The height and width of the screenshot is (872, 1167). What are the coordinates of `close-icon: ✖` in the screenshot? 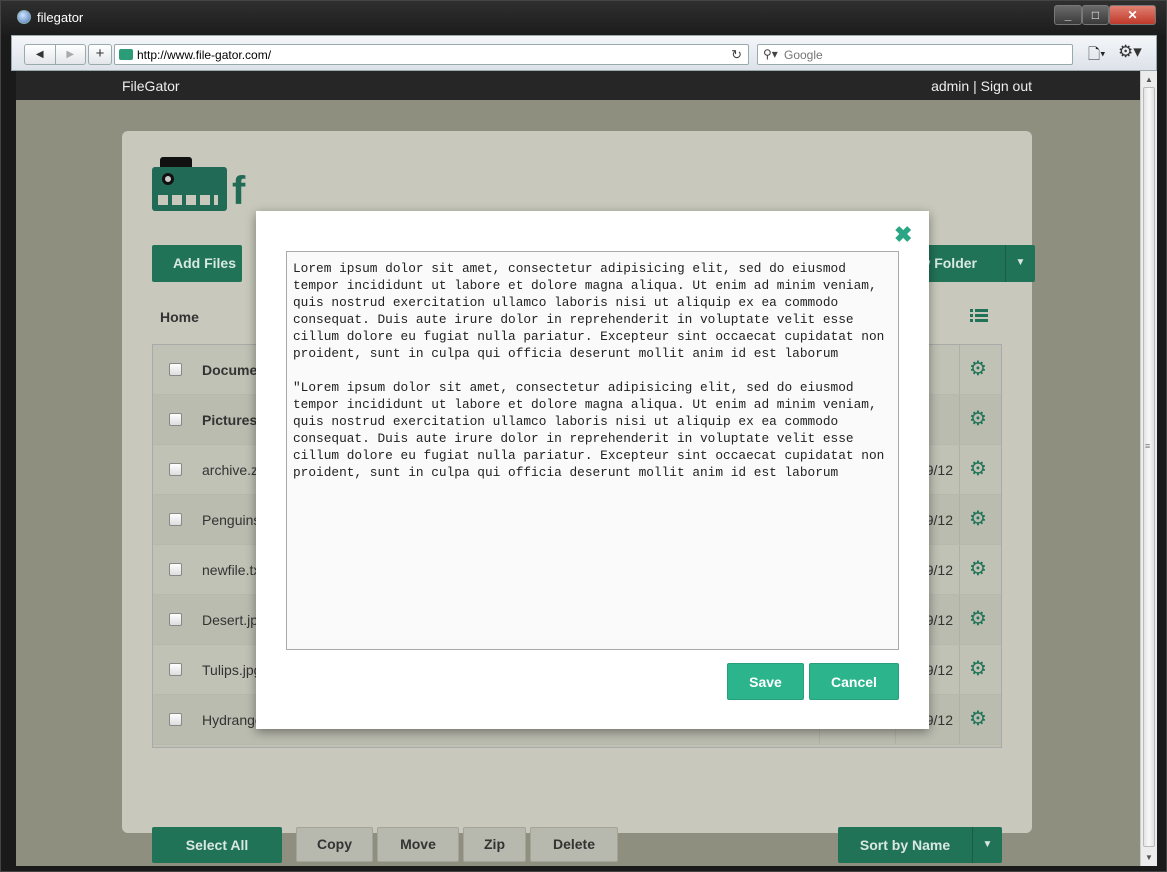 It's located at (903, 235).